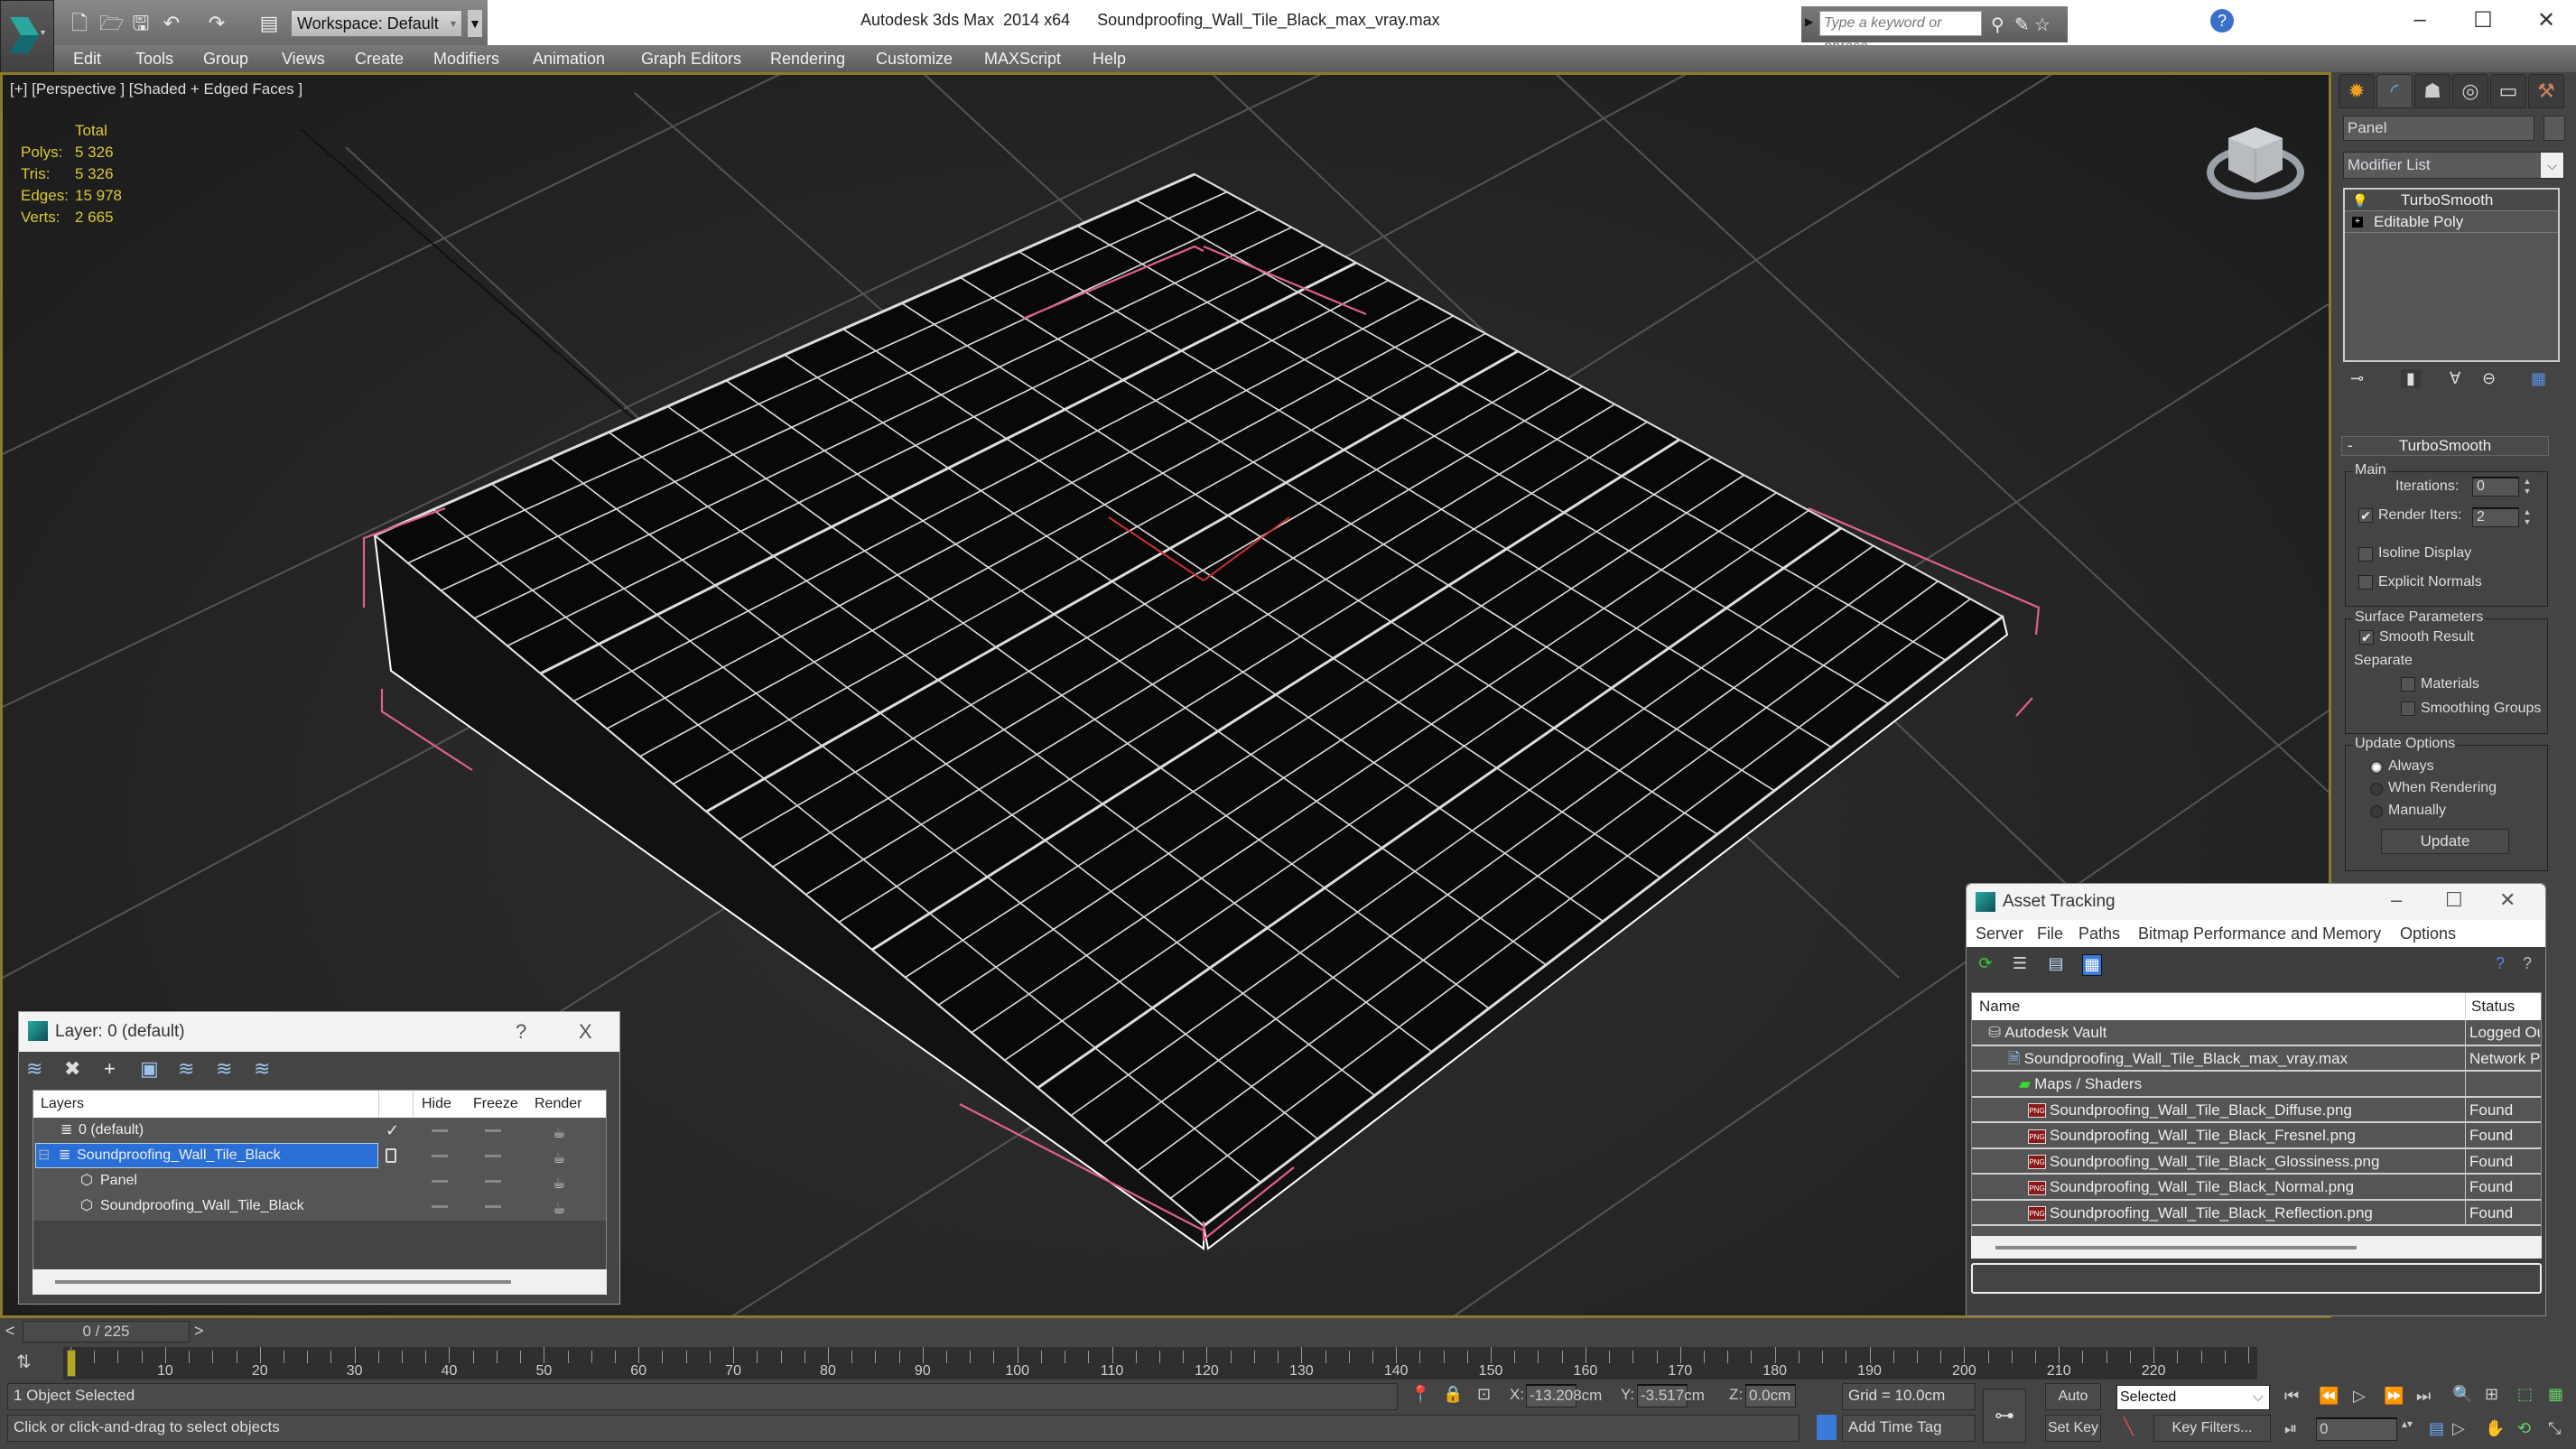  Describe the element at coordinates (2056, 965) in the screenshot. I see `tree-view-icon: ▤` at that location.